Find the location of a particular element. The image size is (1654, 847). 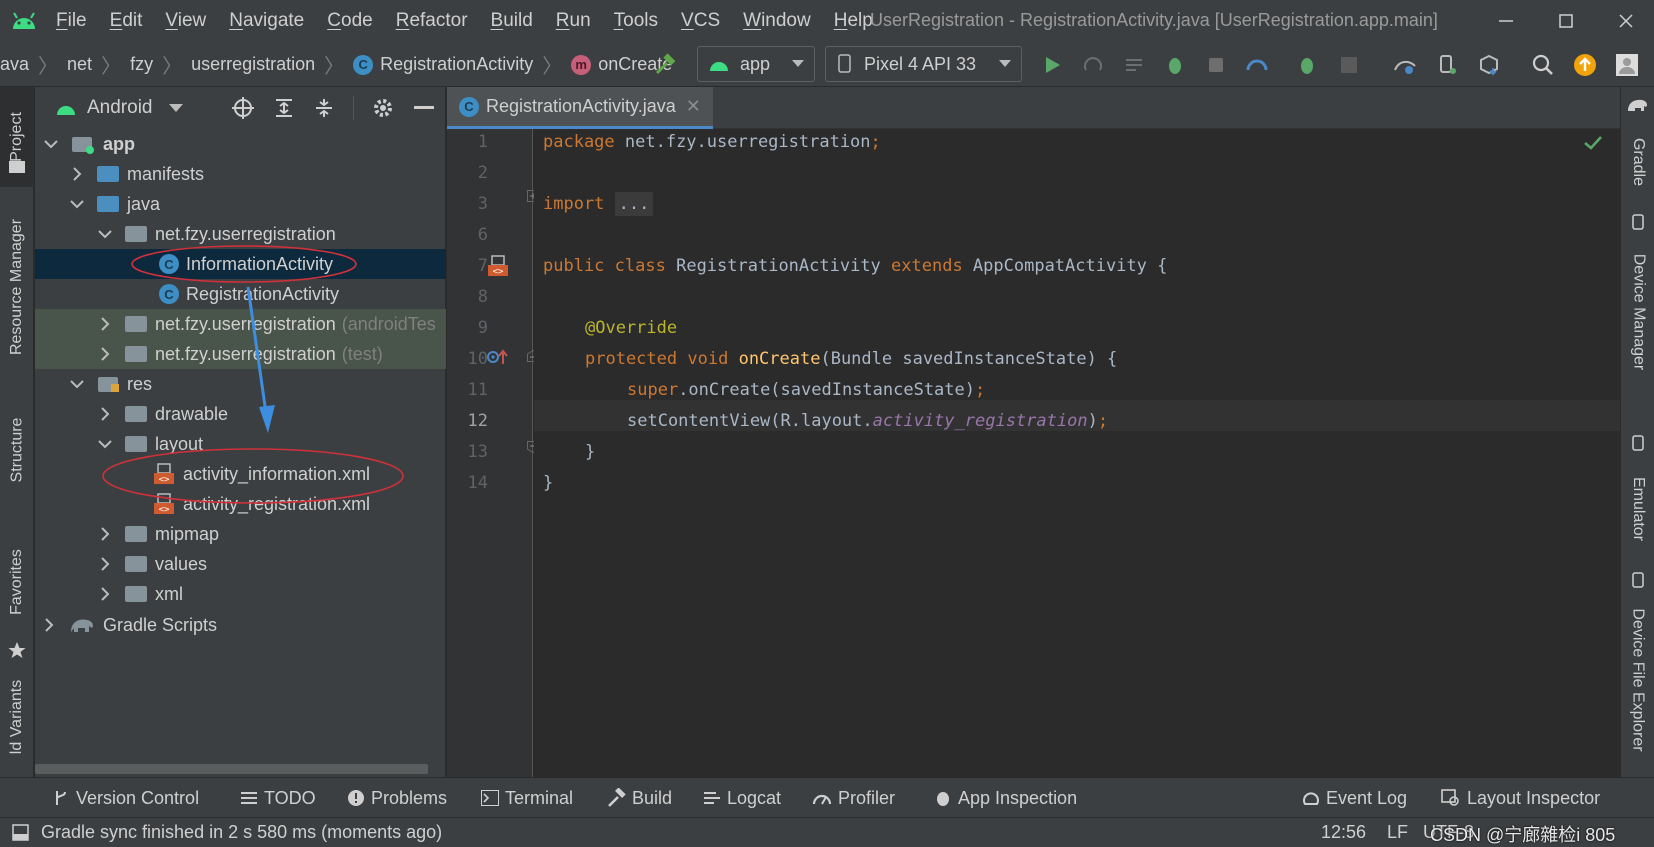

line-number: 9 is located at coordinates (482, 328).